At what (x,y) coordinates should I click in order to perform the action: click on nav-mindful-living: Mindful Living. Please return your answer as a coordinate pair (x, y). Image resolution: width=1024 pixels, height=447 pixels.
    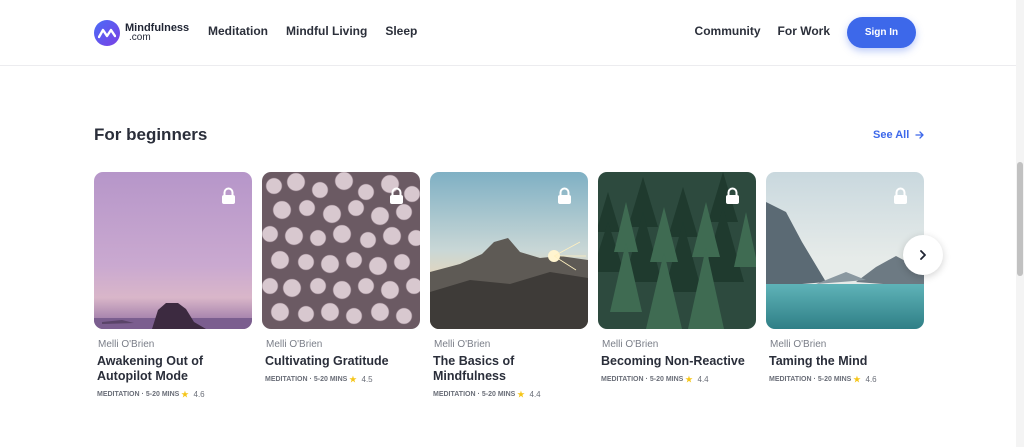
    Looking at the image, I should click on (326, 31).